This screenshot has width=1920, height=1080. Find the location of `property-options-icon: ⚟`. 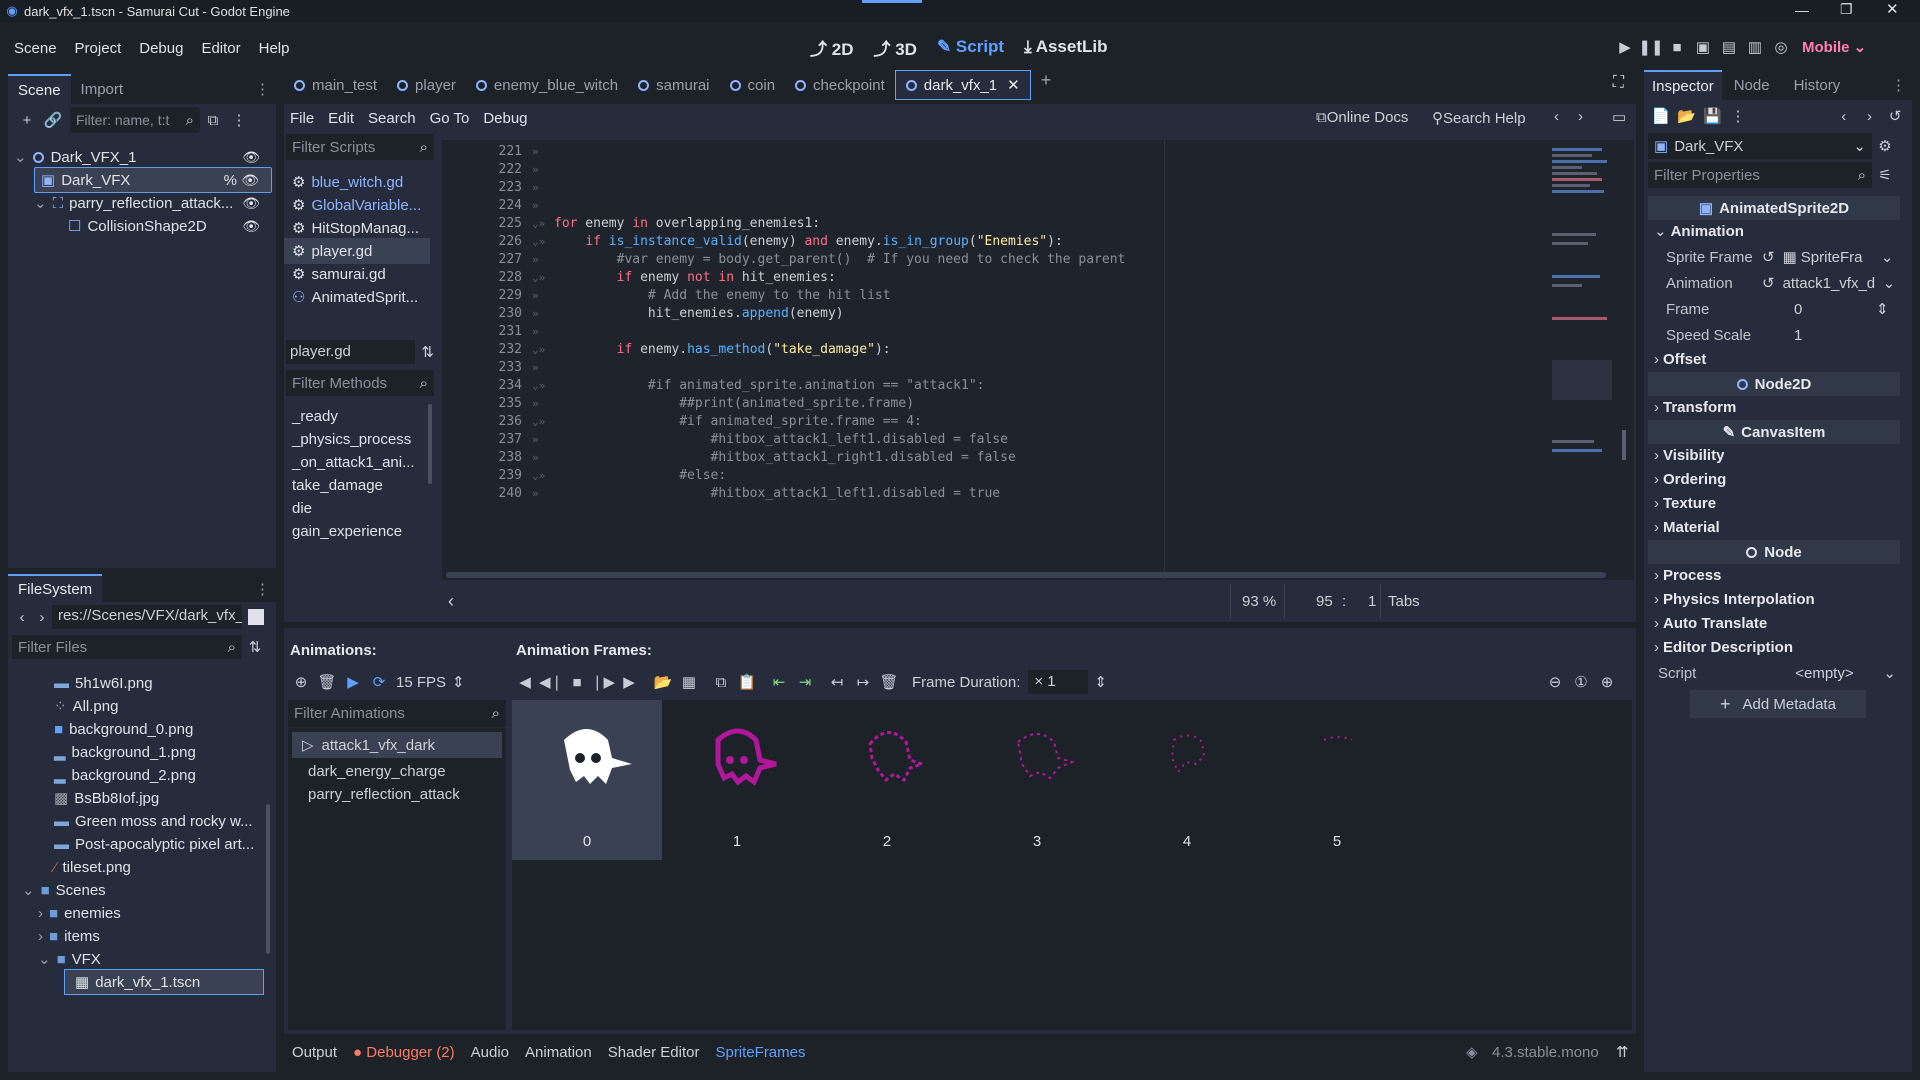

property-options-icon: ⚟ is located at coordinates (1885, 175).